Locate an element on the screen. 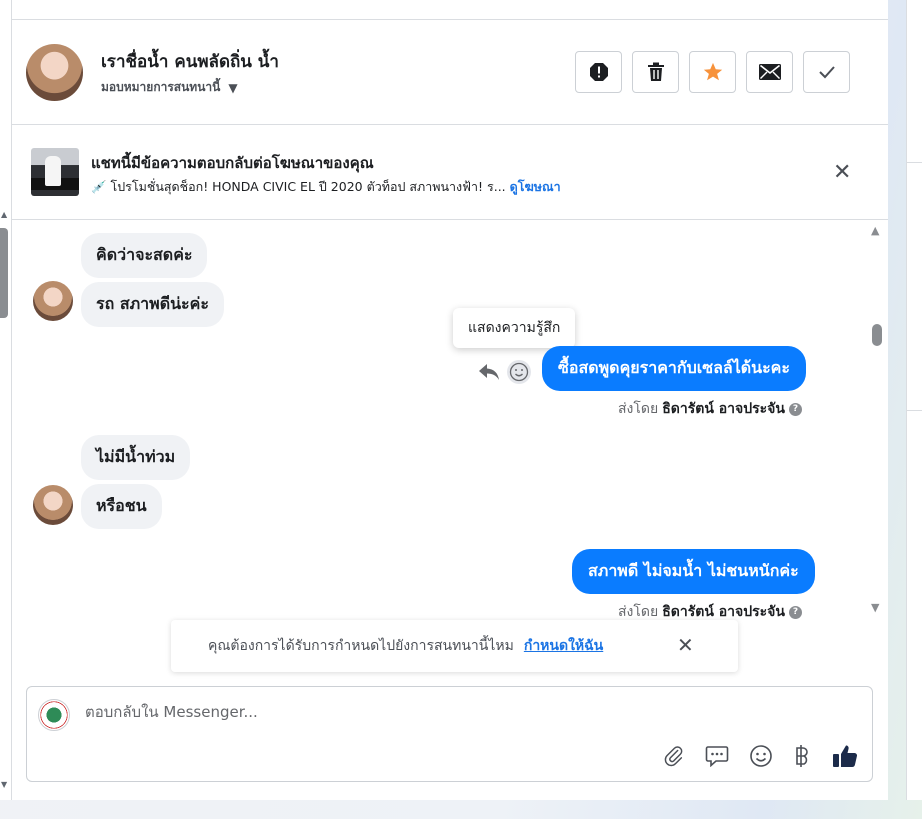 Image resolution: width=922 pixels, height=819 pixels. caret-down-icon: ▼ is located at coordinates (233, 87).